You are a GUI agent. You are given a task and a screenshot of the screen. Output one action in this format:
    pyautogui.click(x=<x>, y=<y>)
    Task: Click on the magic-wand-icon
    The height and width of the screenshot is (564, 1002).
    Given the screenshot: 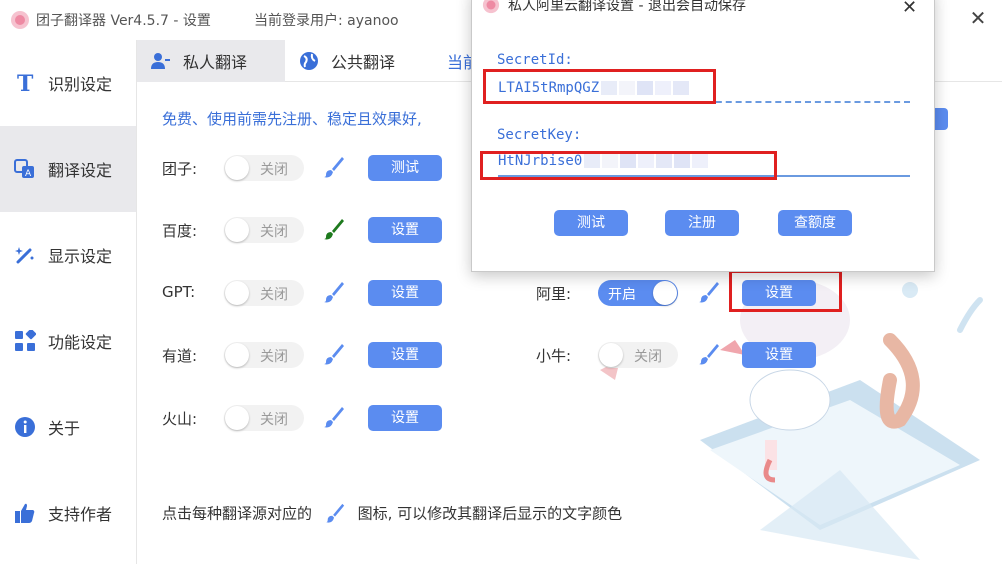 What is the action you would take?
    pyautogui.click(x=25, y=255)
    